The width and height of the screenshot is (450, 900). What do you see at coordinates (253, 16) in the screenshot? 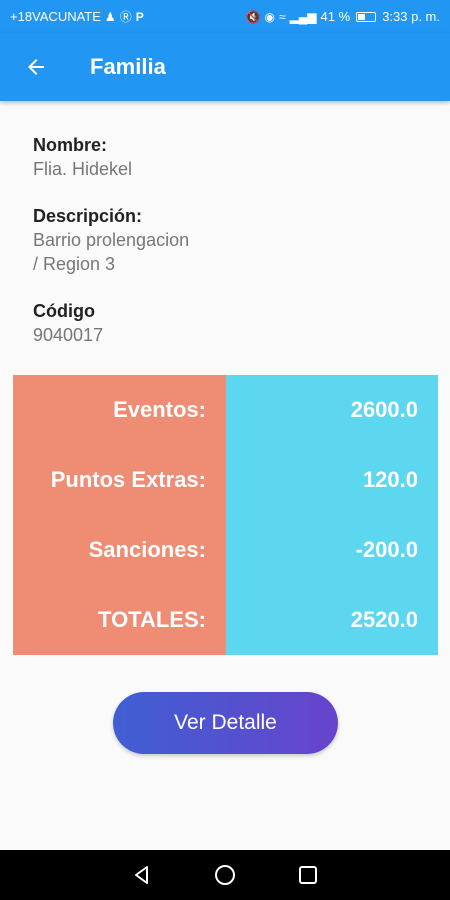
I see `mute-icon: 🔇` at bounding box center [253, 16].